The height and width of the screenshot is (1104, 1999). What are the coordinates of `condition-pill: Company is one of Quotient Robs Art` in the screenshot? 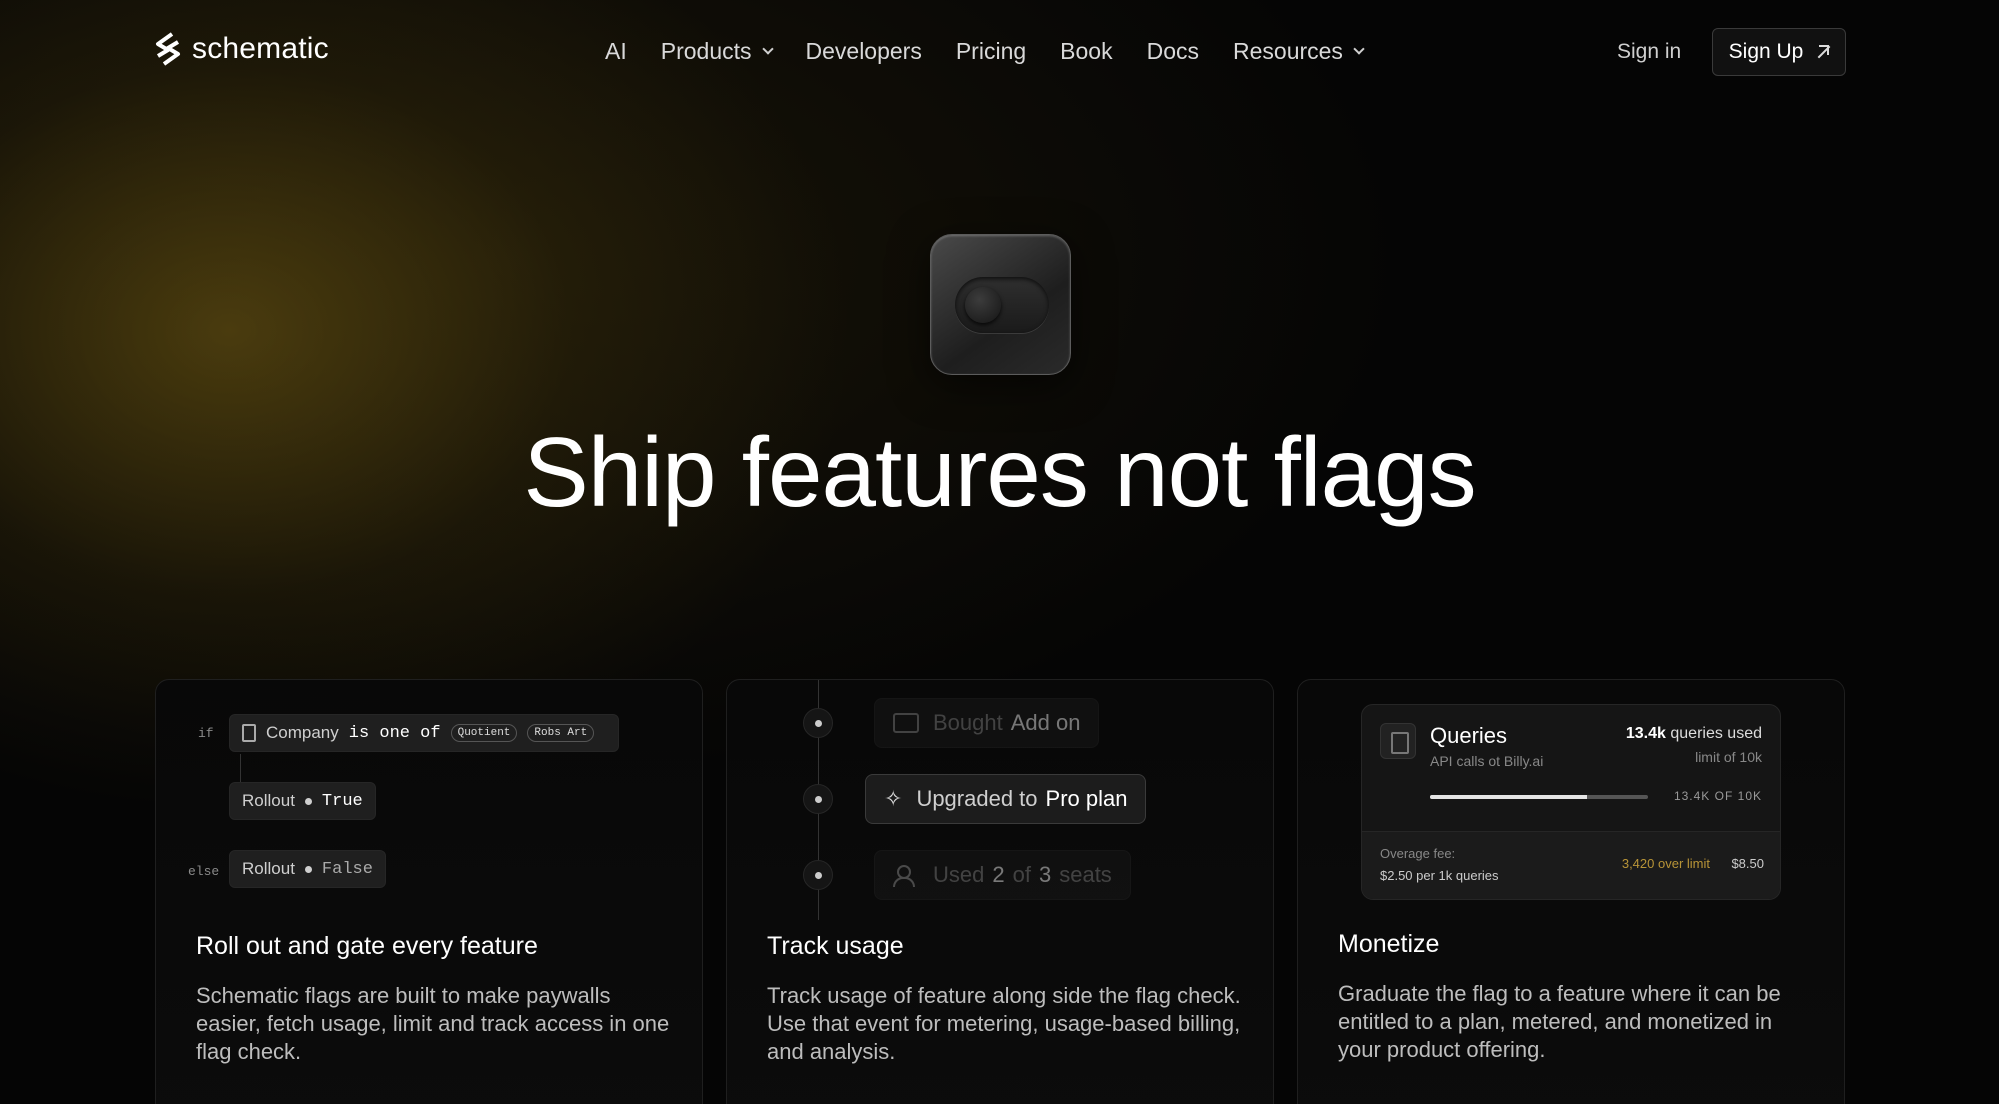 It's located at (424, 733).